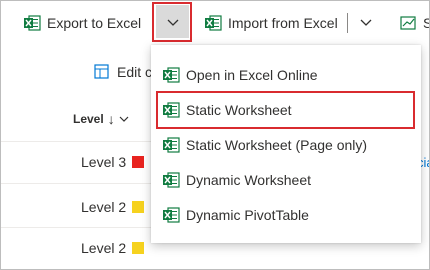 This screenshot has width=430, height=270. I want to click on chart-icon, so click(408, 23).